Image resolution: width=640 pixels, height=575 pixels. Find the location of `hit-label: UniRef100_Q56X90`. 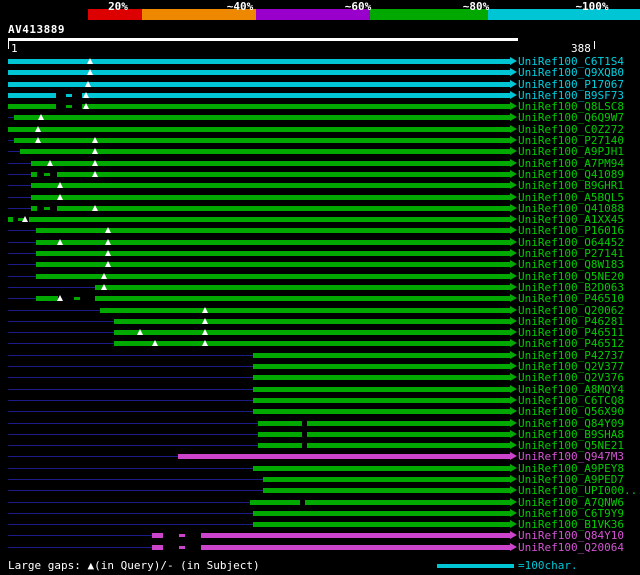

hit-label: UniRef100_Q56X90 is located at coordinates (571, 412).